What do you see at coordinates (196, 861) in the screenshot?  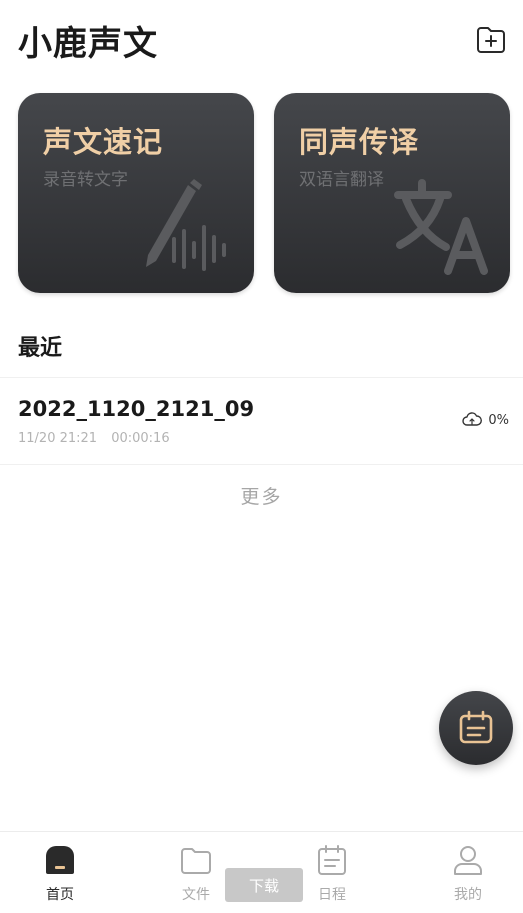 I see `folder-icon` at bounding box center [196, 861].